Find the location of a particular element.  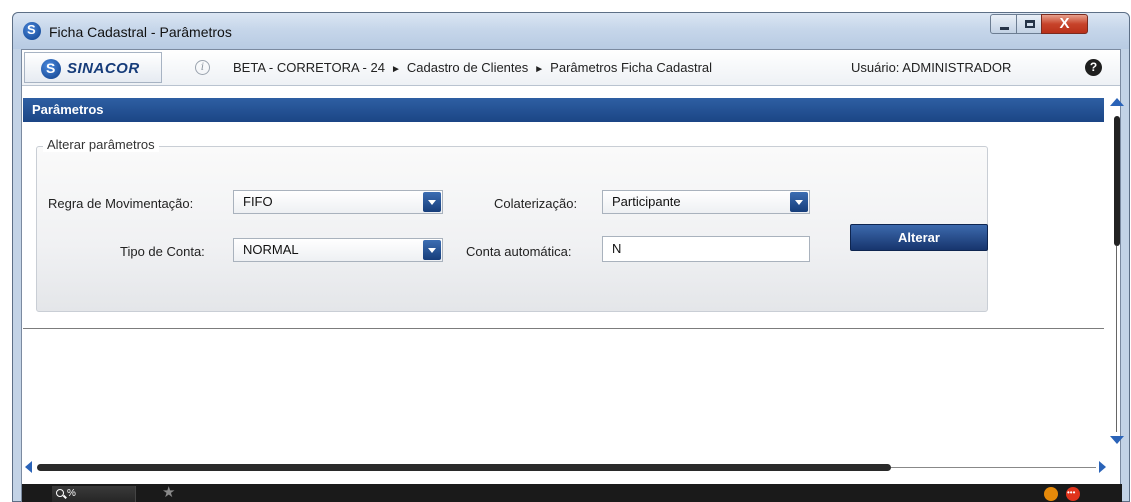

section-header: Parâmetros is located at coordinates (563, 110).